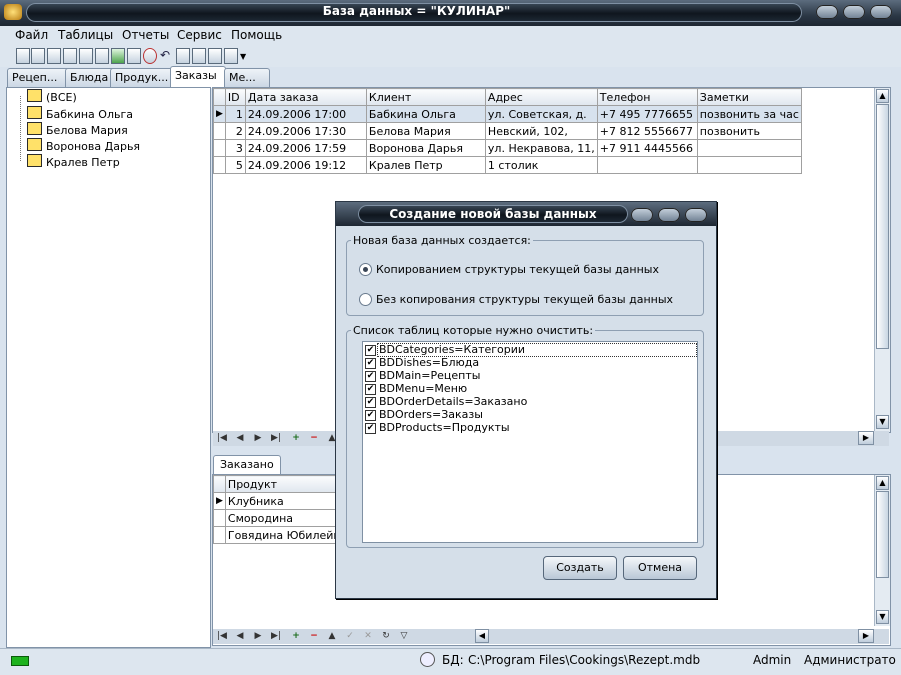 The height and width of the screenshot is (675, 901). Describe the element at coordinates (83, 145) in the screenshot. I see `tree-item: Воронова Дарья` at that location.